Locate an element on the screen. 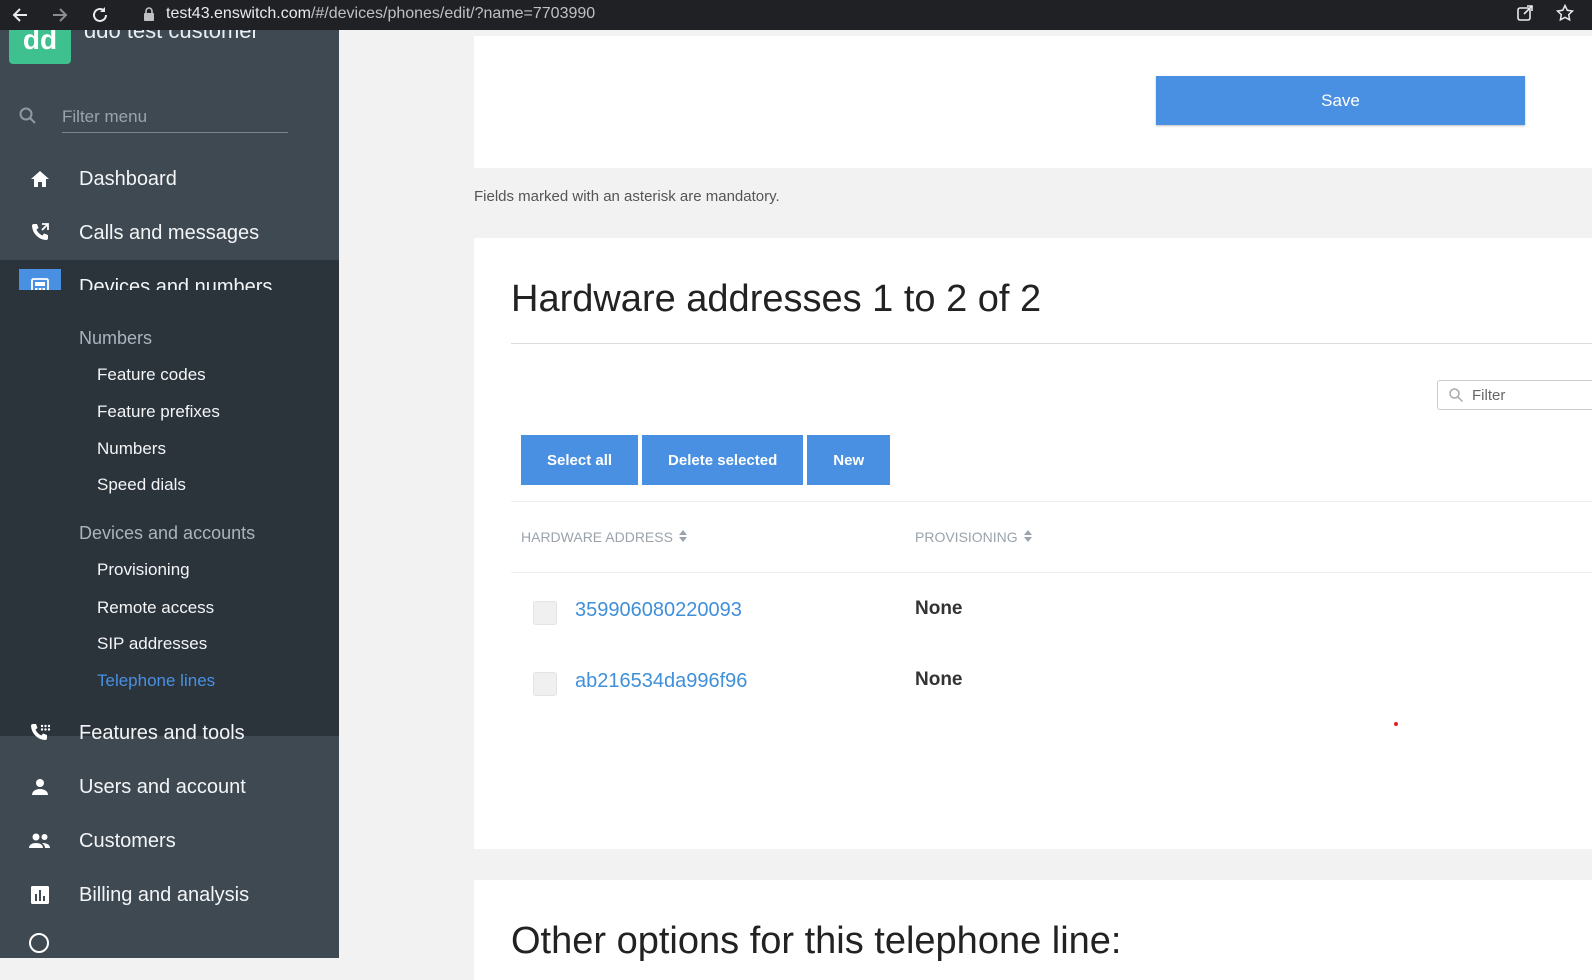  table-actions: Select all Delete selected New is located at coordinates (706, 460).